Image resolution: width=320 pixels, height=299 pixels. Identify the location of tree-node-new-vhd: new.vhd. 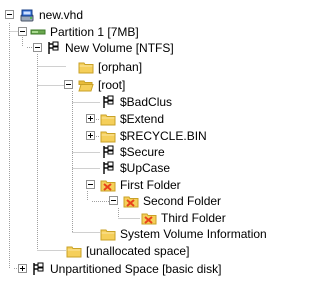
(44, 15).